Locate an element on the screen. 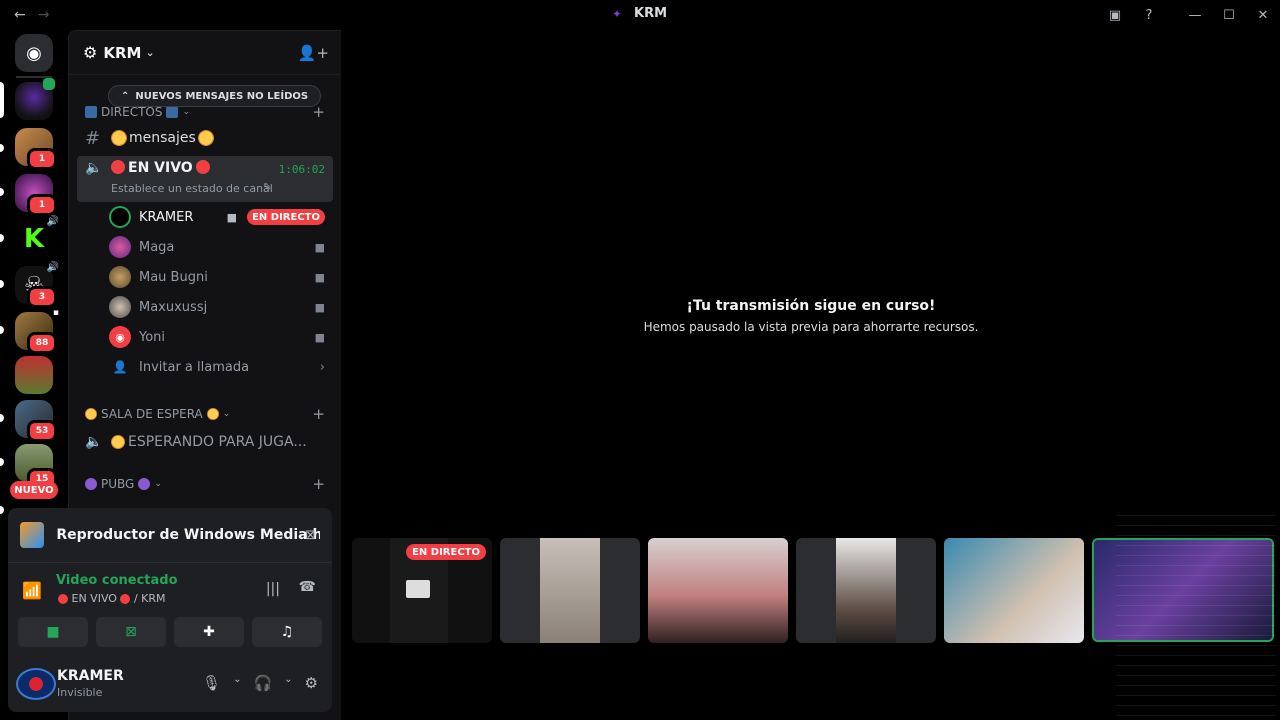 The width and height of the screenshot is (1280, 720). new-servers-badge: NUEVO is located at coordinates (34, 490).